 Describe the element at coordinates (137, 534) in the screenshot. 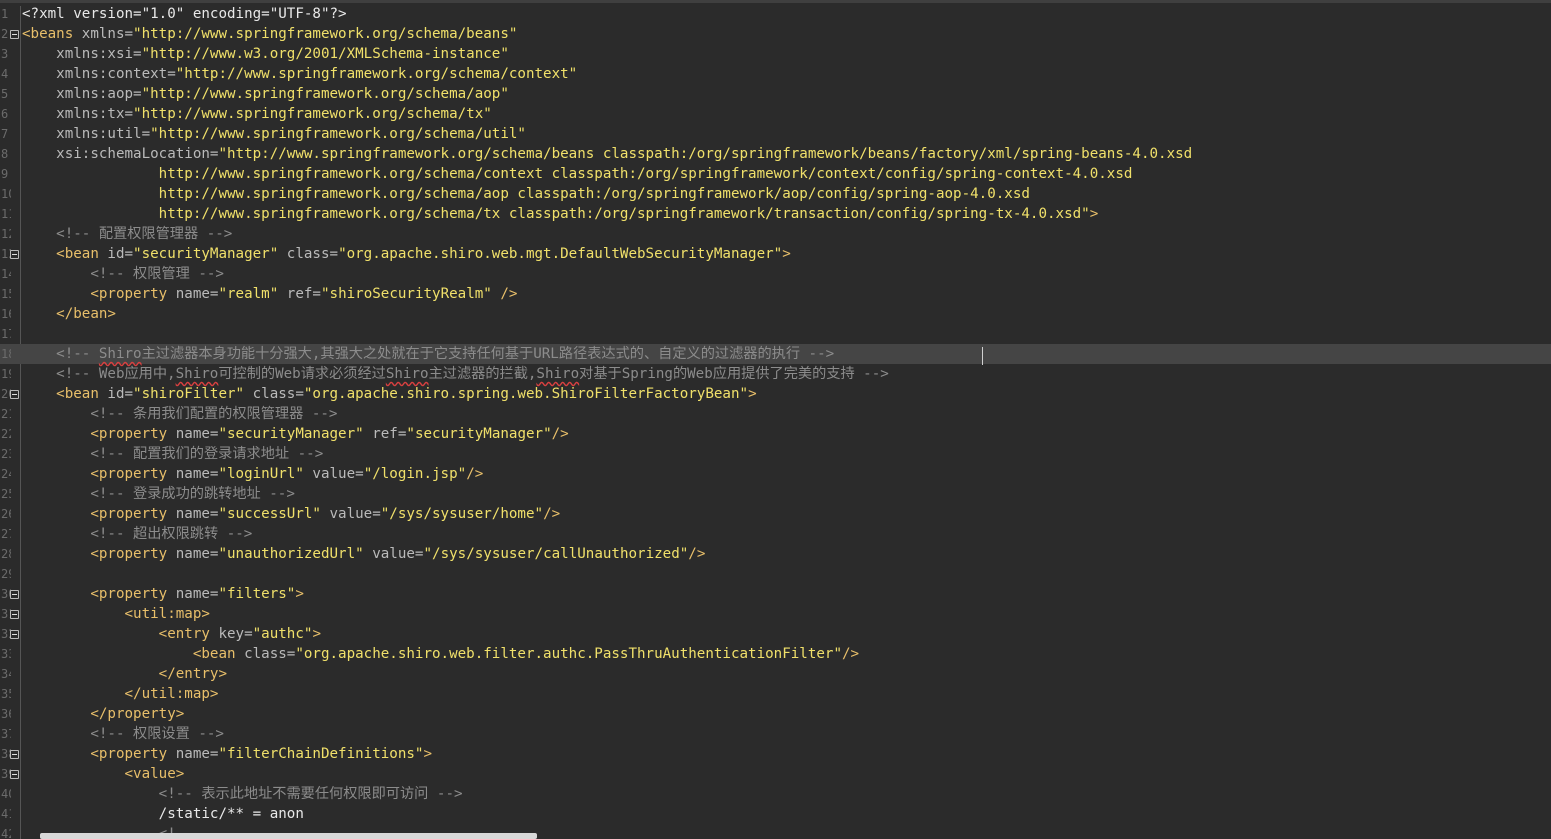

I see `code-text: <!-- 超出权限跳转 -->` at that location.